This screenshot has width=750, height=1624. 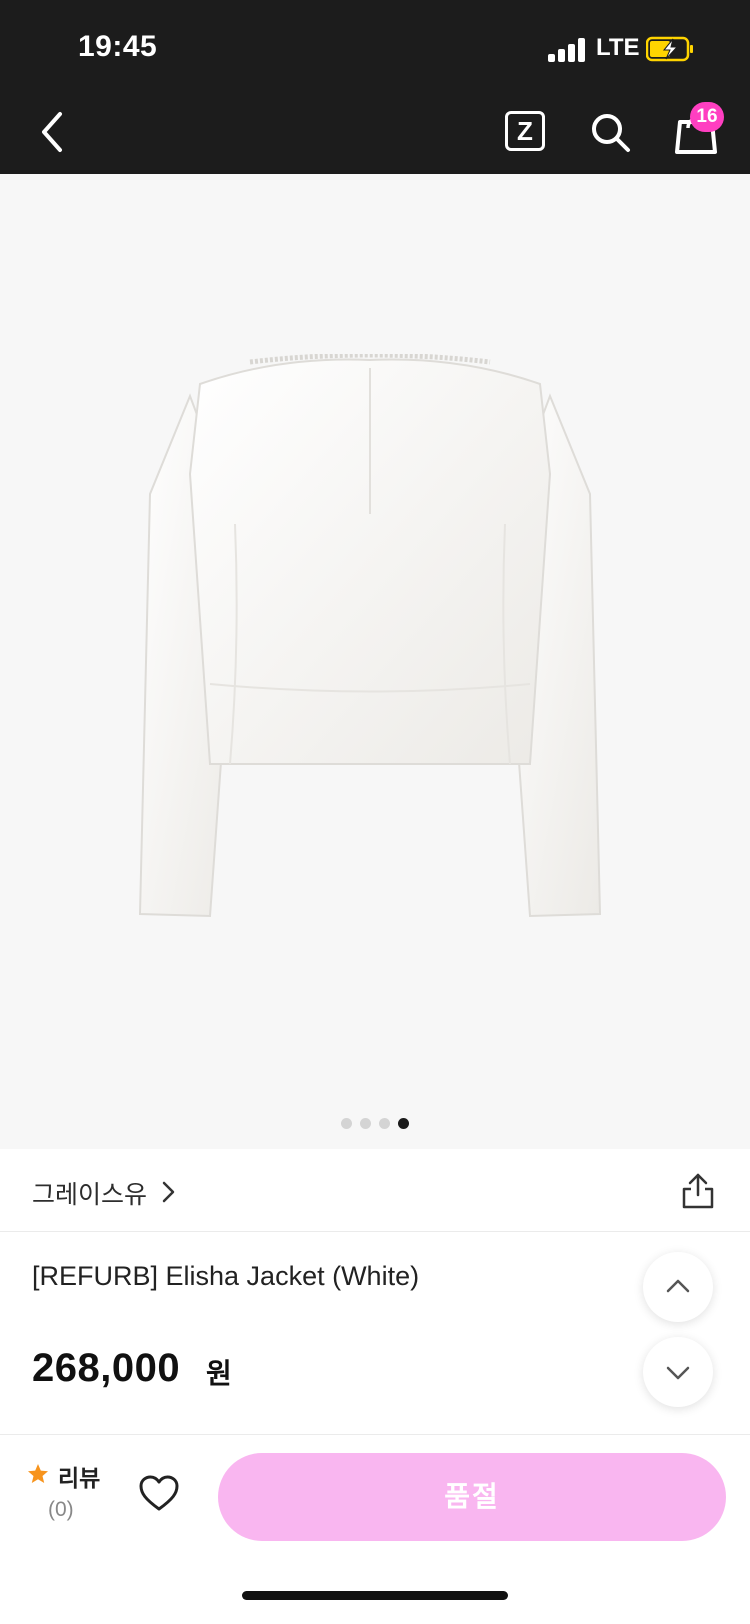 What do you see at coordinates (118, 46) in the screenshot?
I see `status-time: 19:45` at bounding box center [118, 46].